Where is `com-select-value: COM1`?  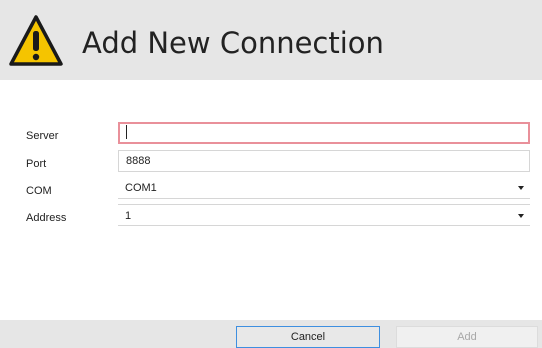 com-select-value: COM1 is located at coordinates (141, 188).